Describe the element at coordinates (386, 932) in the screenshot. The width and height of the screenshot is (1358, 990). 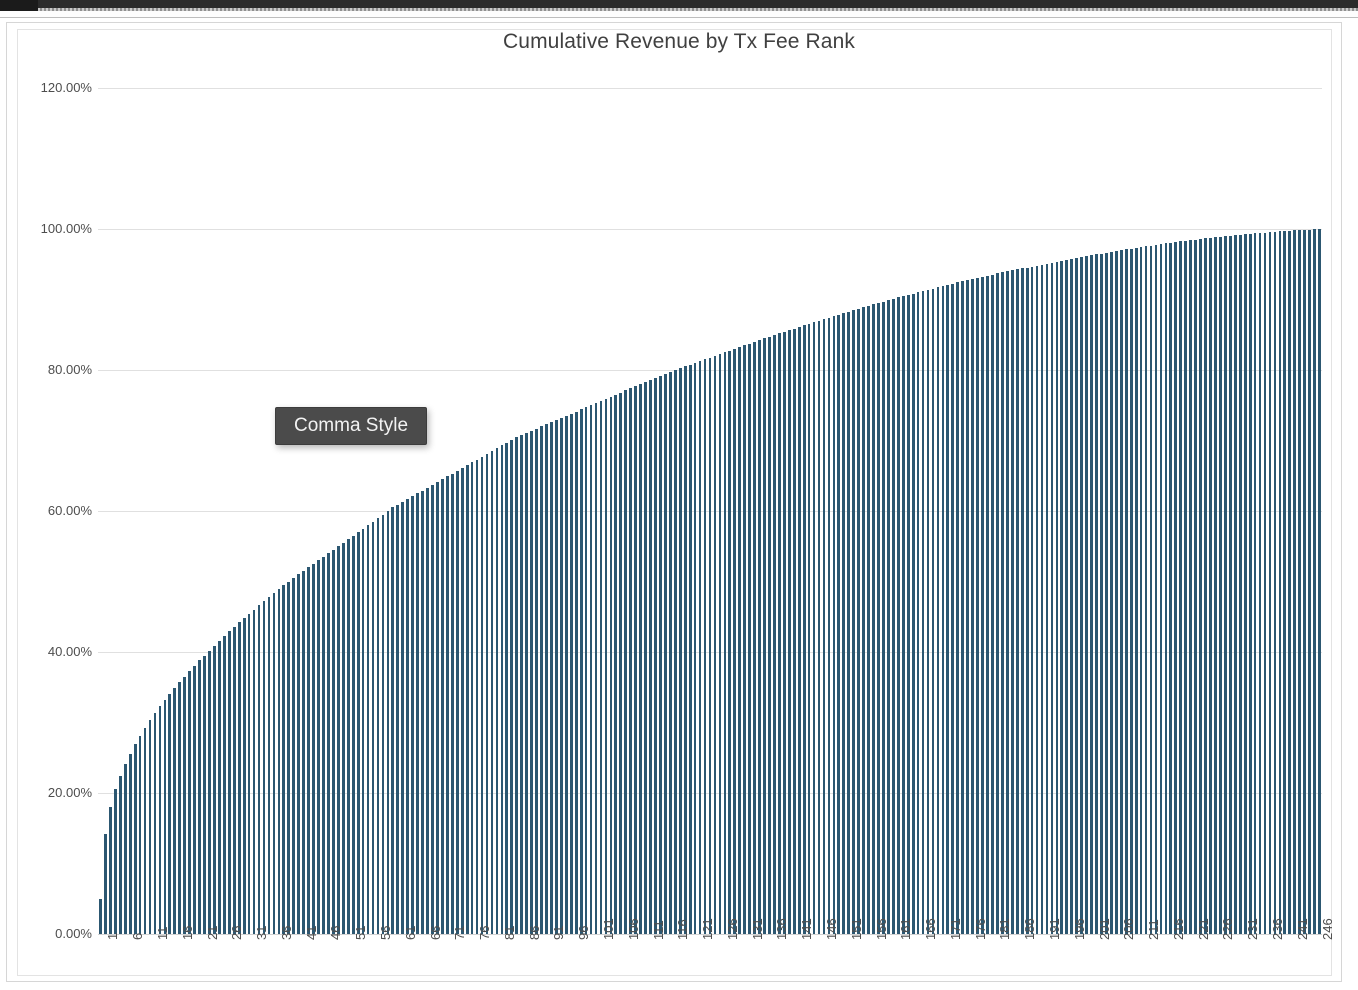
I see `x-axis-tick-label: 56` at that location.